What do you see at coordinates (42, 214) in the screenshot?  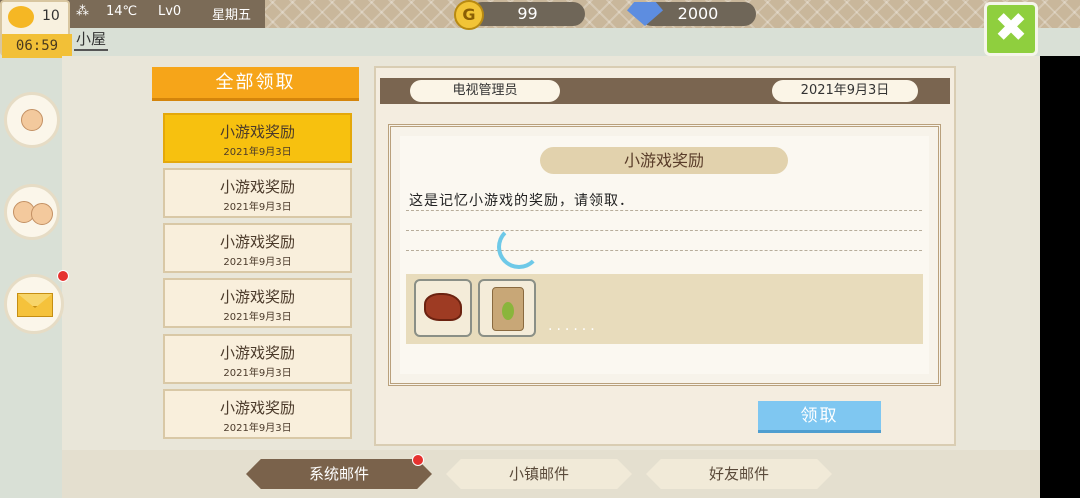 I see `friend-icon` at bounding box center [42, 214].